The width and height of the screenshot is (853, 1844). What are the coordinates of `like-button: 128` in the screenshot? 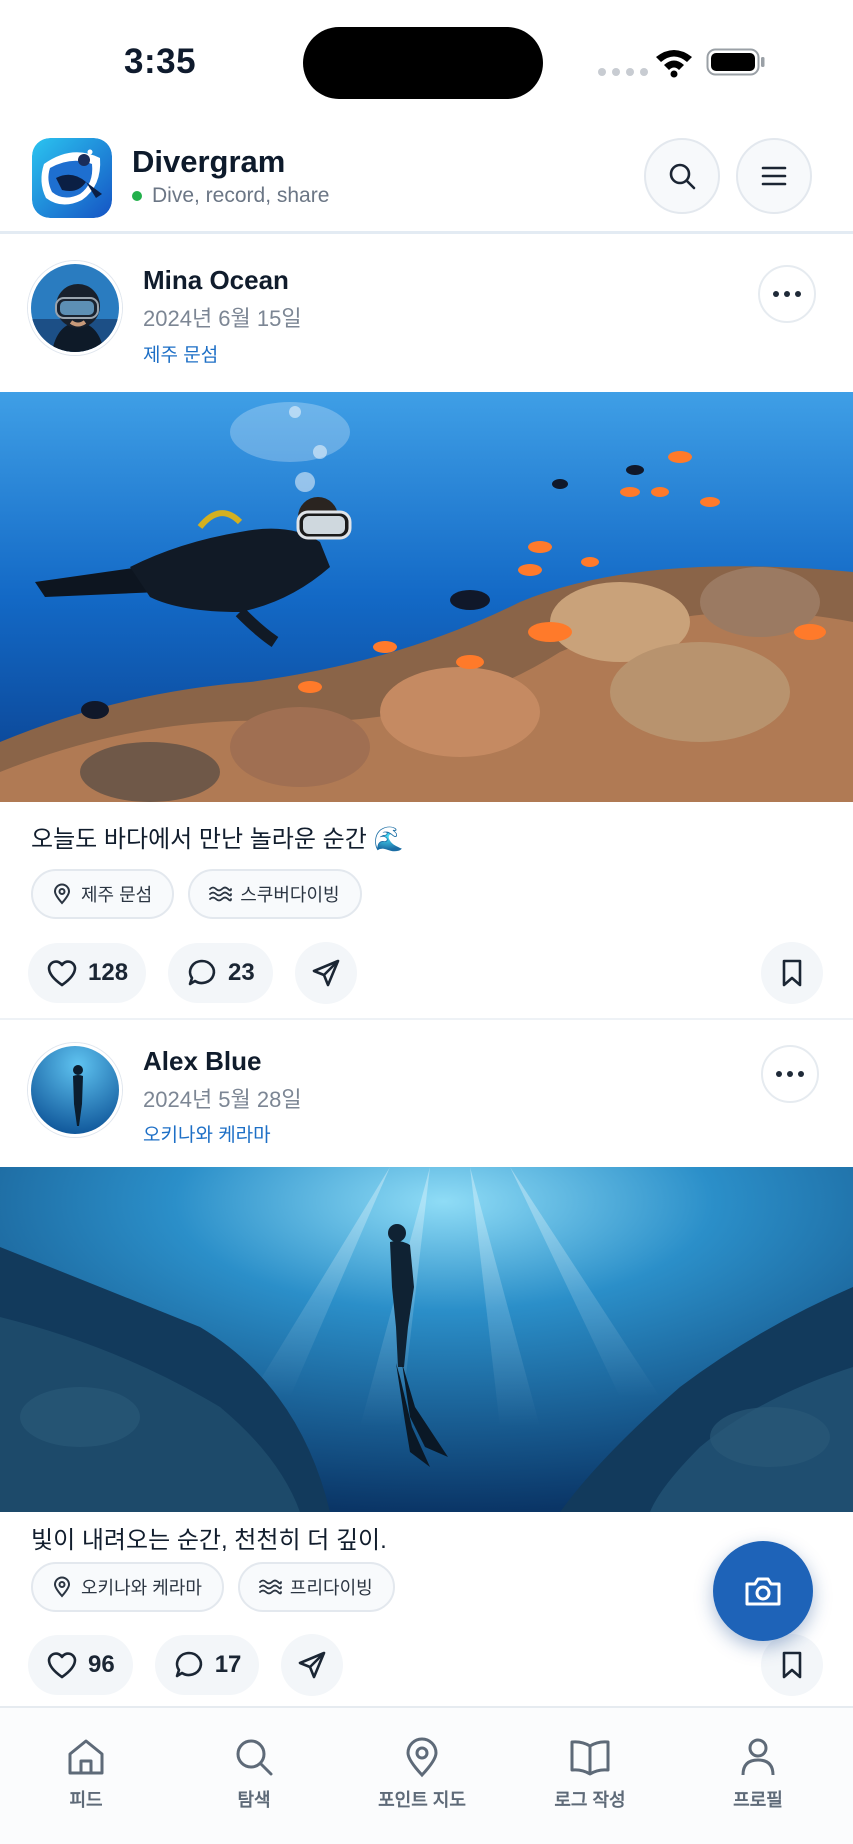 It's located at (87, 973).